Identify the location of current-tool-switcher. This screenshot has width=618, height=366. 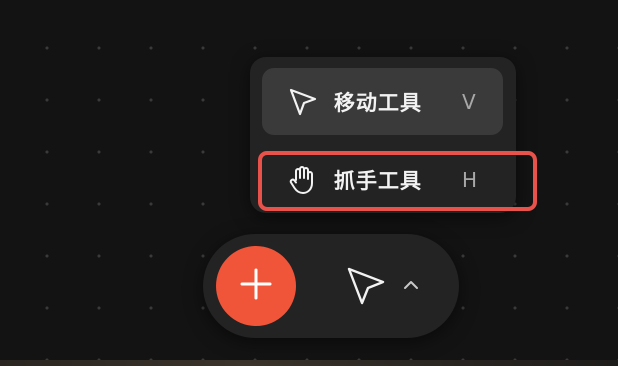
(386, 286).